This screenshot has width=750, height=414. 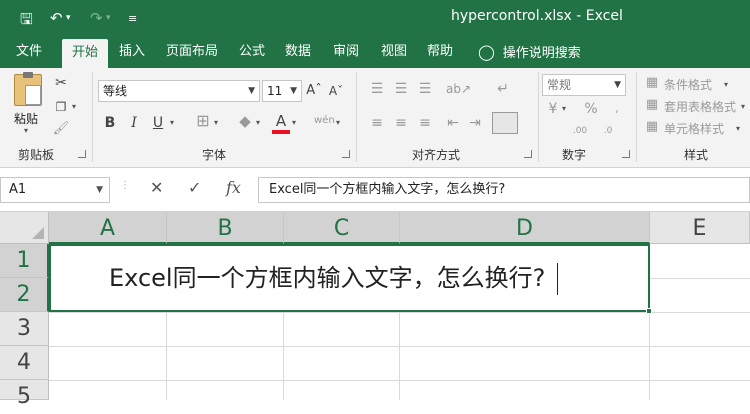 I want to click on tab-file: 文件, so click(x=29, y=52).